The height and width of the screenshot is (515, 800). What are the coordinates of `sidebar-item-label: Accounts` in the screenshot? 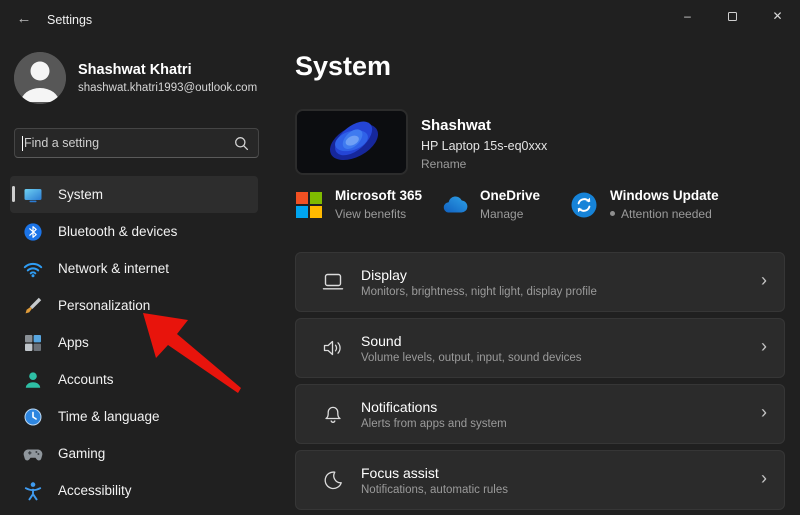 It's located at (86, 379).